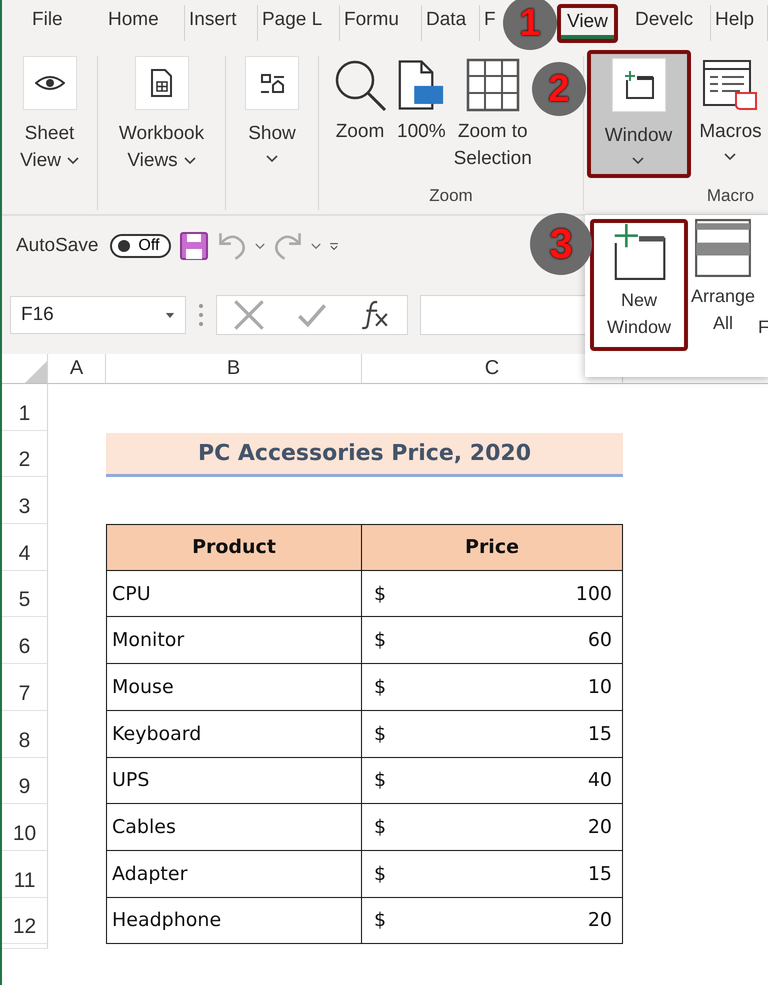 The height and width of the screenshot is (985, 768). Describe the element at coordinates (234, 547) in the screenshot. I see `table-header: Product` at that location.